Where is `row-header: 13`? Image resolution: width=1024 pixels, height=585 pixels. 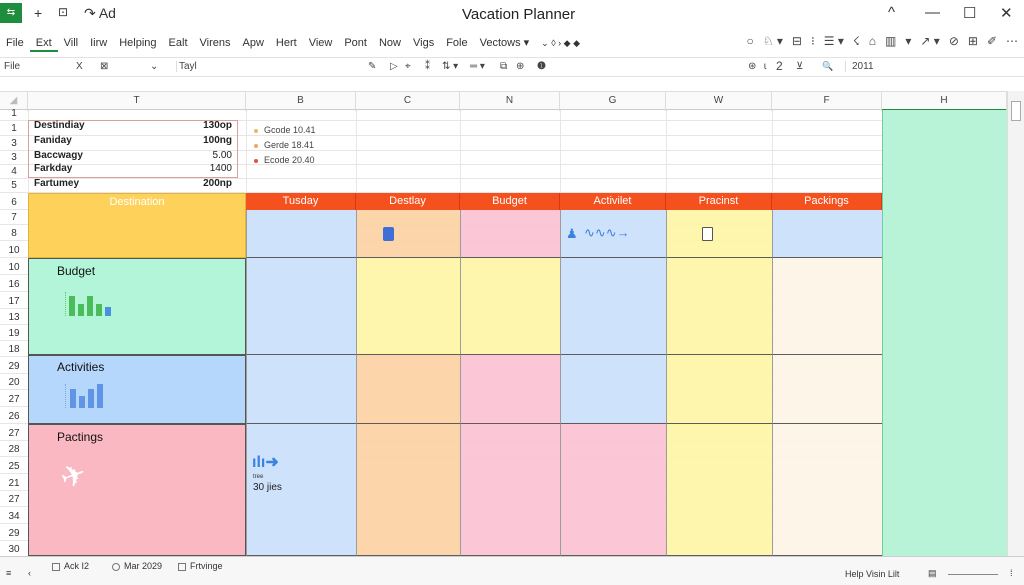 row-header: 13 is located at coordinates (14, 317).